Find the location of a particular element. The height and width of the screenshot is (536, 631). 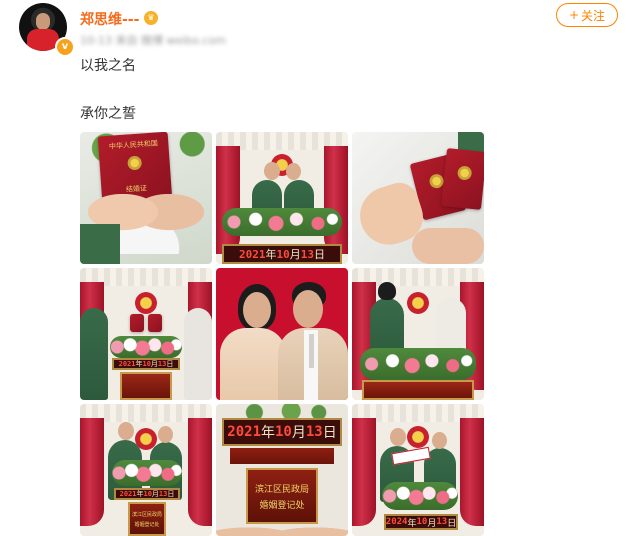

groom-tie is located at coordinates (311, 351).